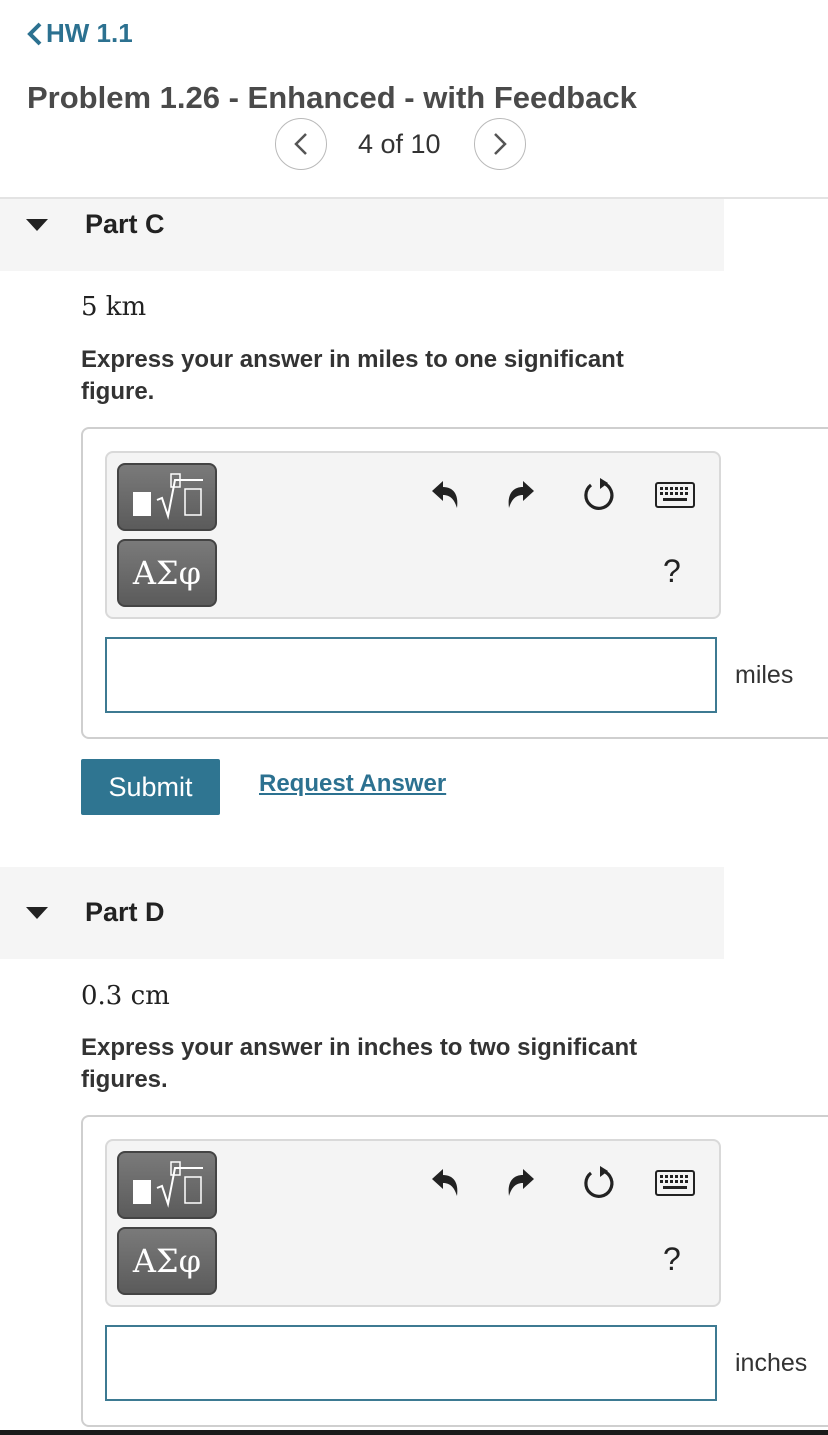  What do you see at coordinates (399, 144) in the screenshot?
I see `page-indicator: 4 of 10` at bounding box center [399, 144].